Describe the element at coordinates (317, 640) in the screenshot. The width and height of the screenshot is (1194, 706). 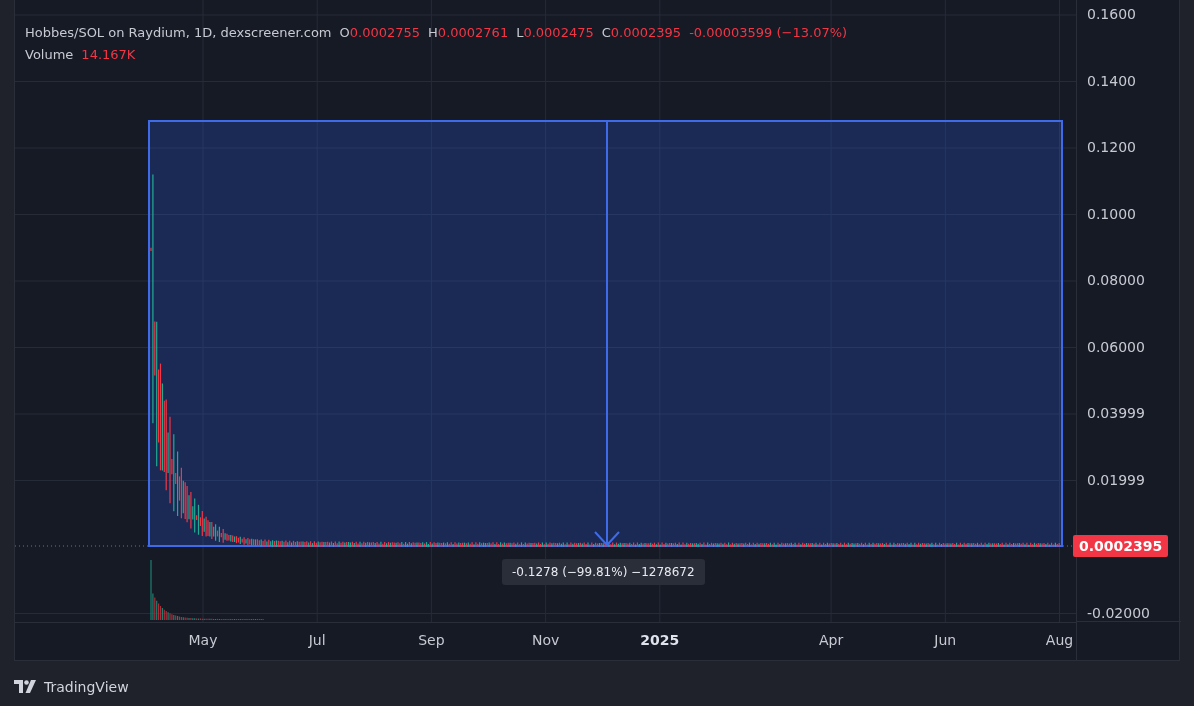
I see `time-label: Jul` at that location.